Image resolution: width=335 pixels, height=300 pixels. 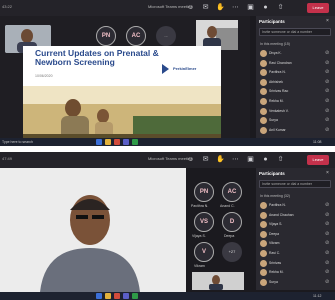 What do you see at coordinates (17, 142) in the screenshot?
I see `taskbar-search-box: Type here to search` at bounding box center [17, 142].